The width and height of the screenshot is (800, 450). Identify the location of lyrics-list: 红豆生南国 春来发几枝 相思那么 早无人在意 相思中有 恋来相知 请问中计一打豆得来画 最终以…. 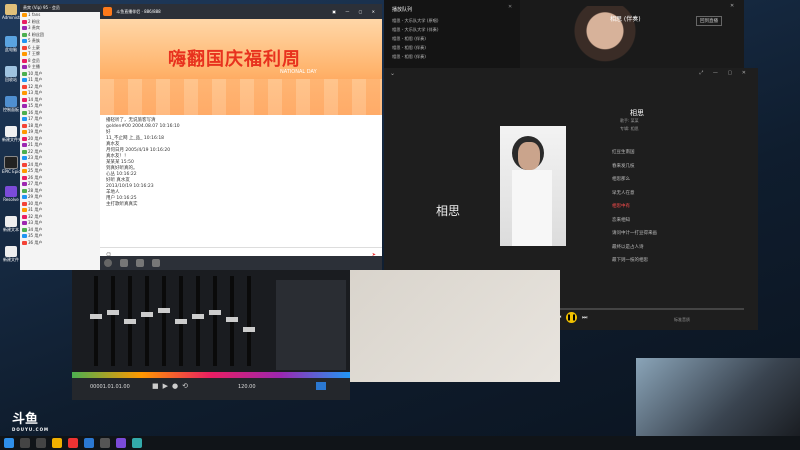
(657, 207).